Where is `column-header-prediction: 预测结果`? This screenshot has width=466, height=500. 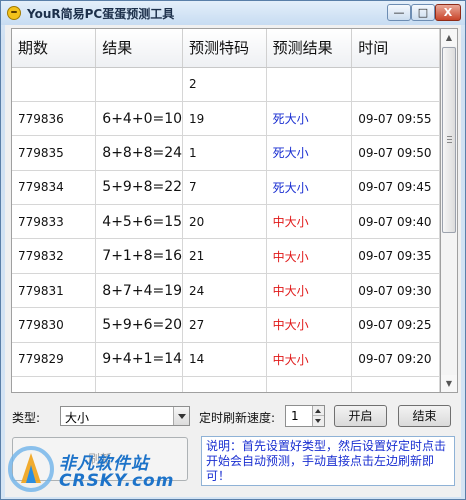
column-header-prediction: 预测结果 is located at coordinates (309, 48).